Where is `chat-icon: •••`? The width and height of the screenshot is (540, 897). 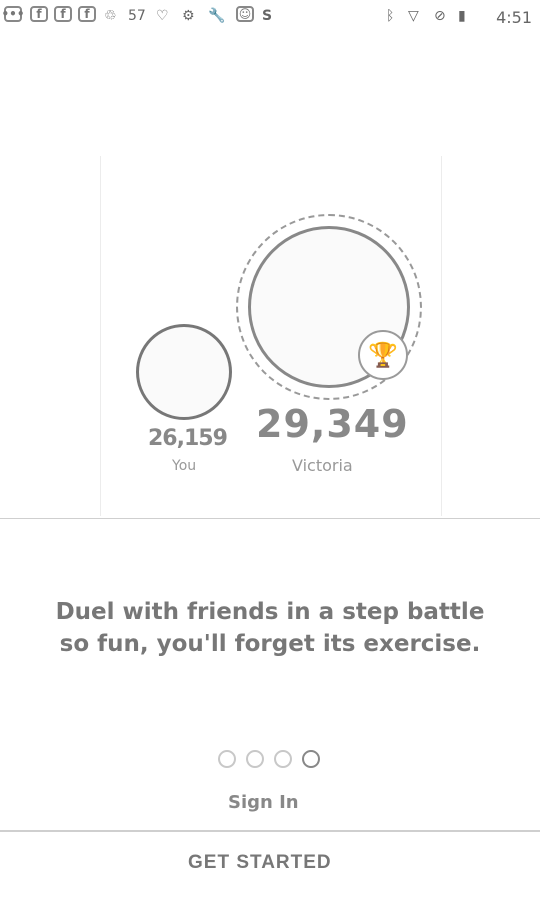 chat-icon: ••• is located at coordinates (13, 14).